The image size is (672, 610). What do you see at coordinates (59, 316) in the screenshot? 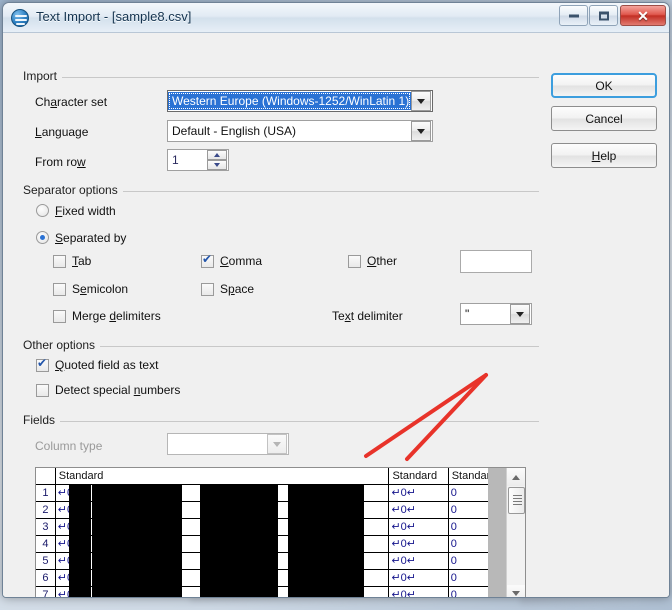
I see `merge-delimiters-checkbox` at bounding box center [59, 316].